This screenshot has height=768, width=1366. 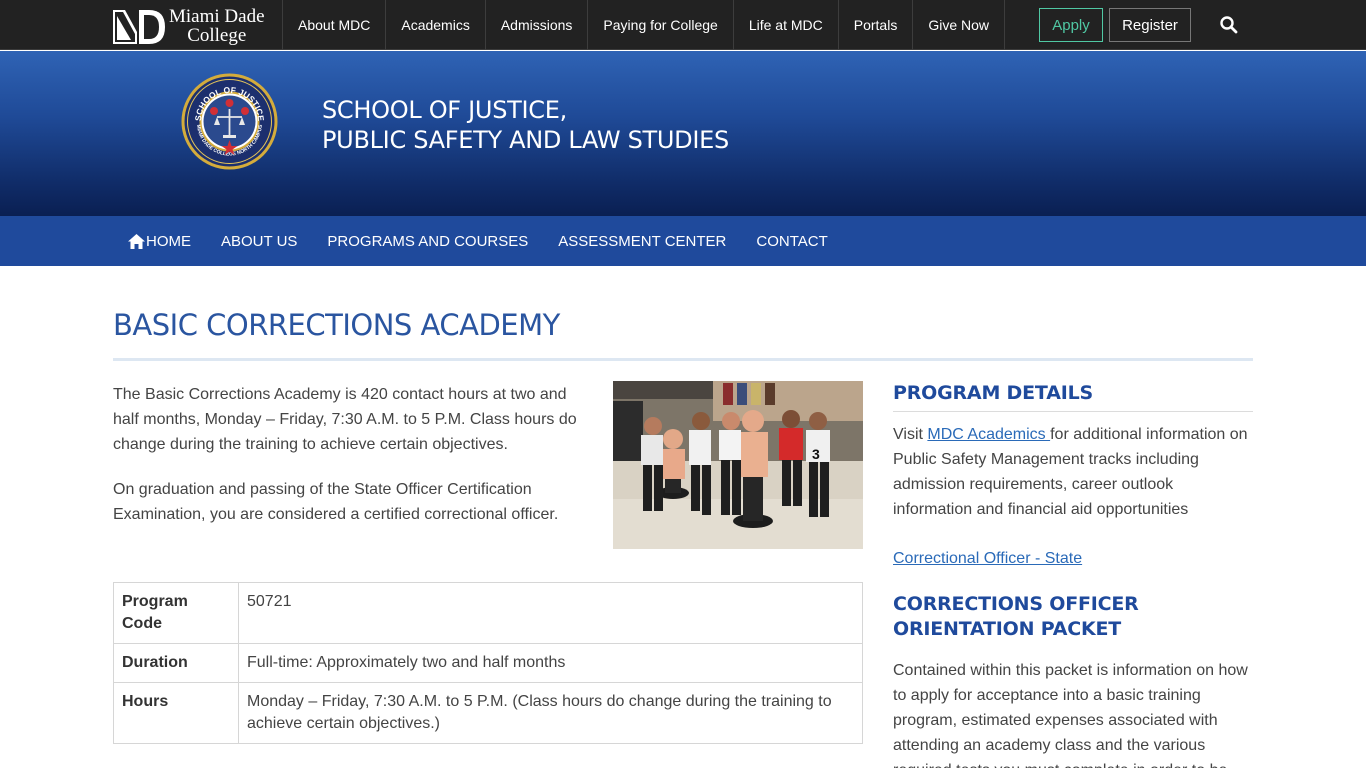 I want to click on nav-paying-for-college: Paying for College, so click(x=659, y=25).